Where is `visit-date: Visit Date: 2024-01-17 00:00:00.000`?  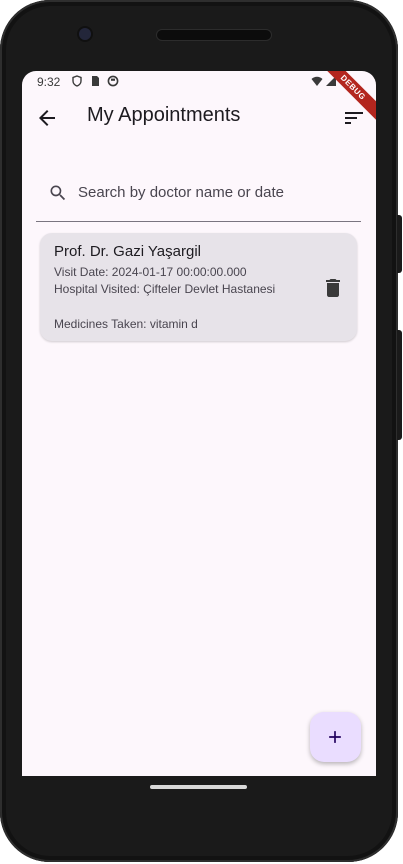
visit-date: Visit Date: 2024-01-17 00:00:00.000 is located at coordinates (150, 272).